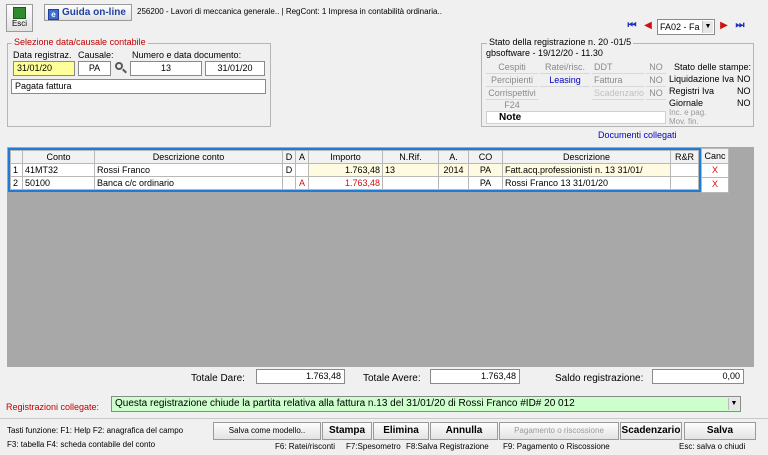 The height and width of the screenshot is (455, 768). What do you see at coordinates (586, 183) in the screenshot?
I see `cell-descrizione: Rossi Franco 13 31/01/20` at bounding box center [586, 183].